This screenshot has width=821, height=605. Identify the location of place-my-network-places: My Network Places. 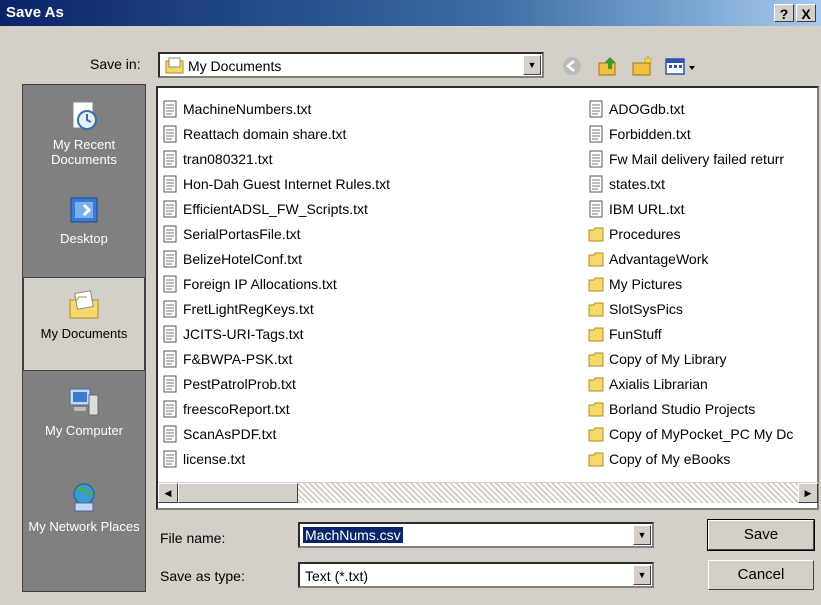
(84, 518).